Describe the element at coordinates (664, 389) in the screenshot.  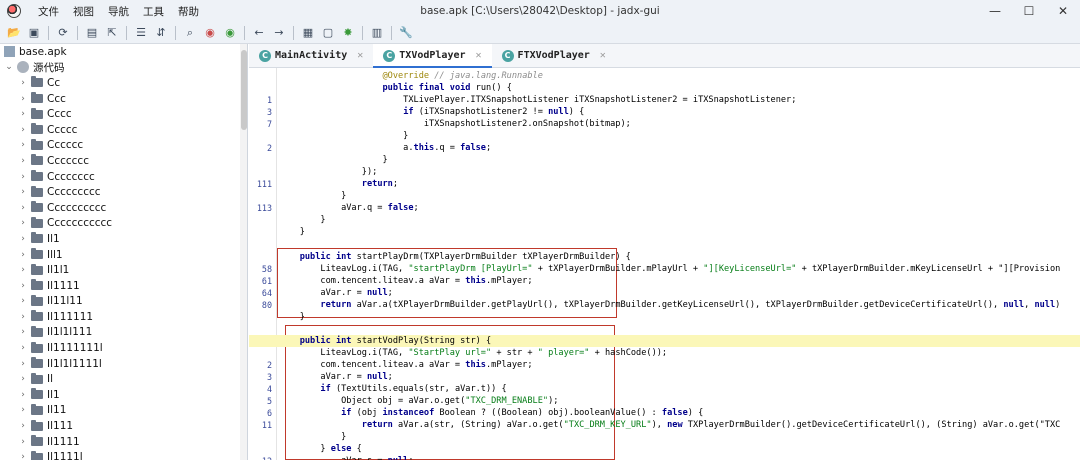
I see `code-line: 4 if (TextUtils.equals(str, aVar.t)) {` at that location.